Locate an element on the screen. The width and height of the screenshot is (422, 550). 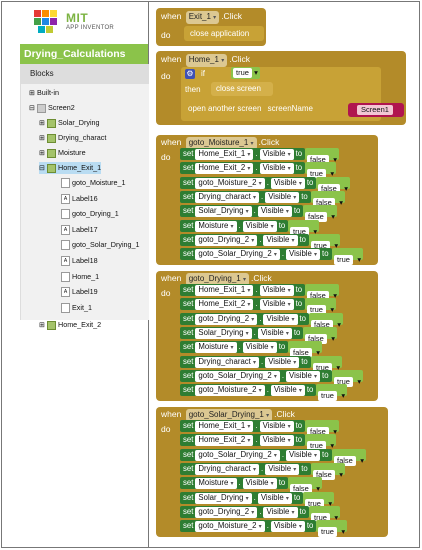
tree-item-child: Home_1 is located at coordinates (80, 277).